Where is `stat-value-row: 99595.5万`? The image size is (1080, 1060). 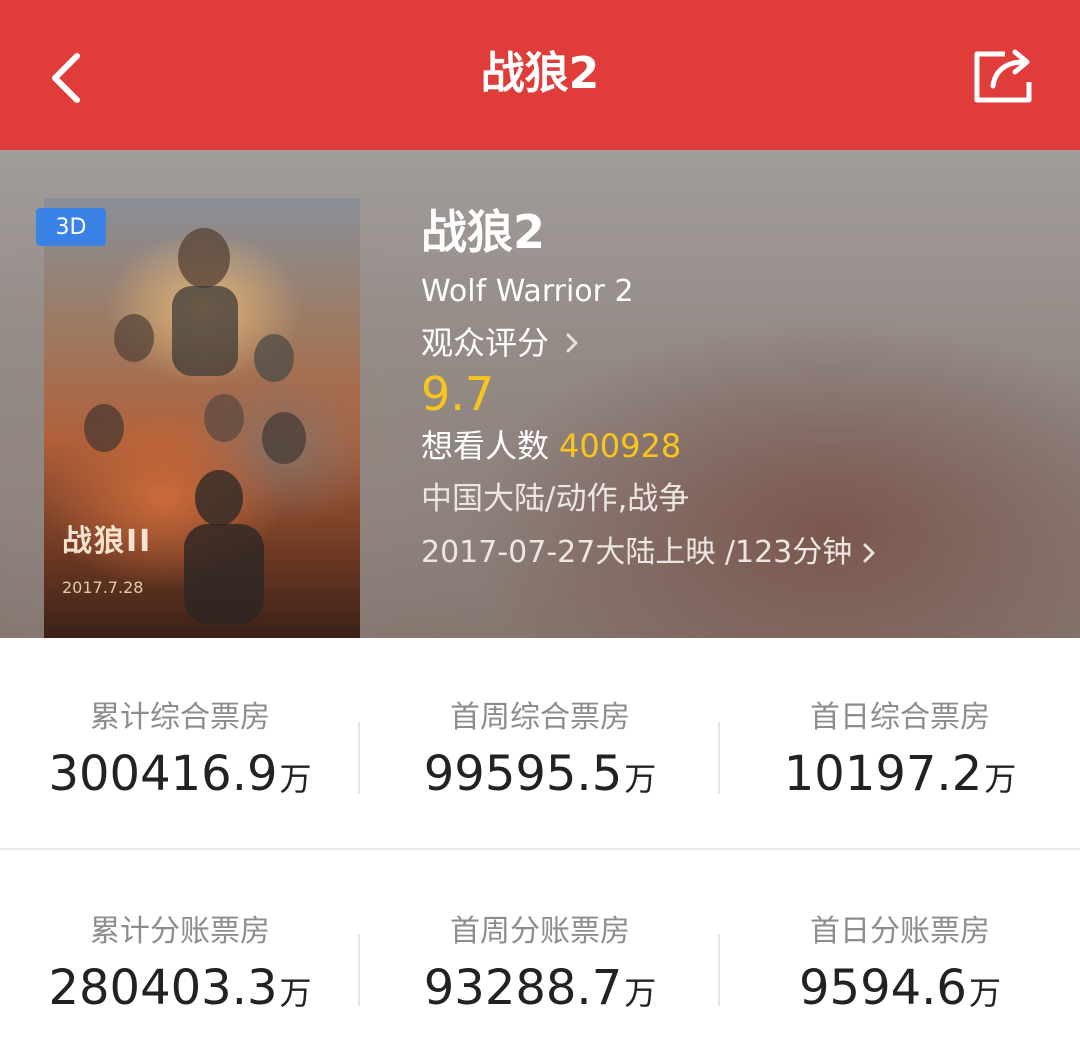 stat-value-row: 99595.5万 is located at coordinates (540, 776).